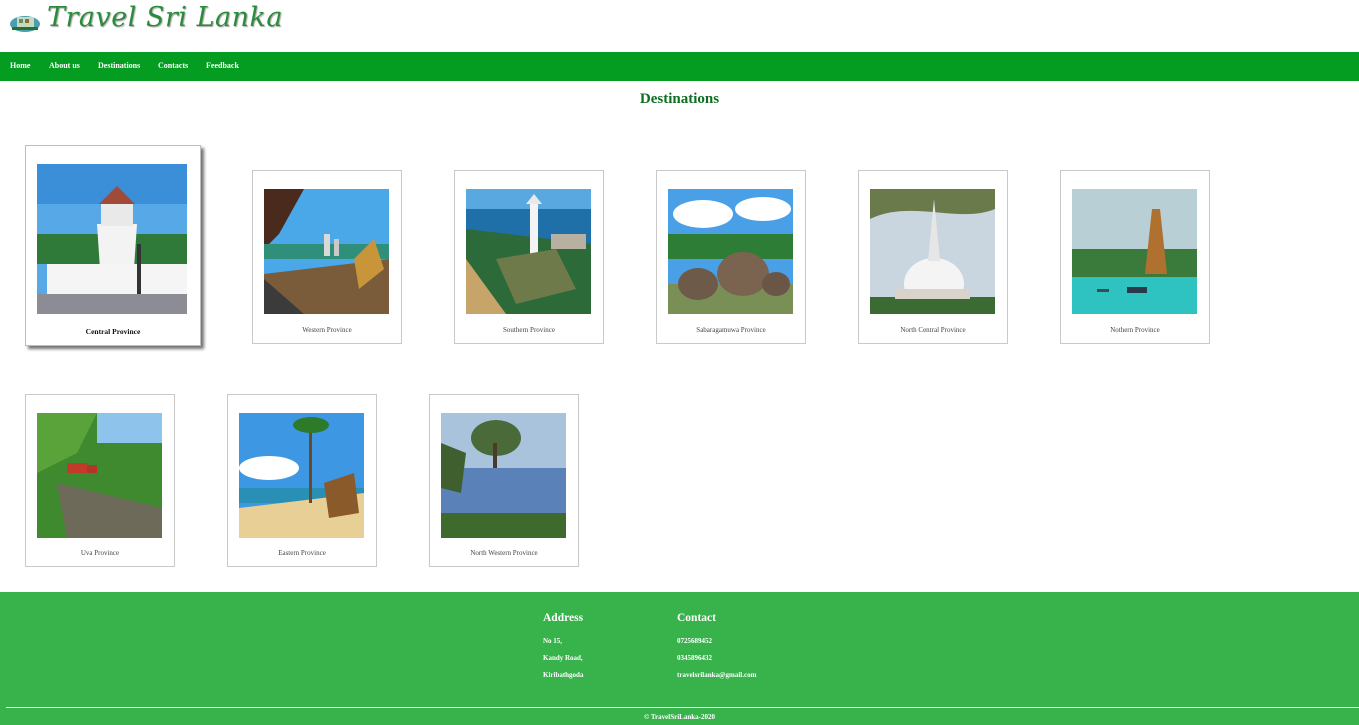 The image size is (1359, 725). What do you see at coordinates (696, 618) in the screenshot?
I see `footer-contact-title: Contact` at bounding box center [696, 618].